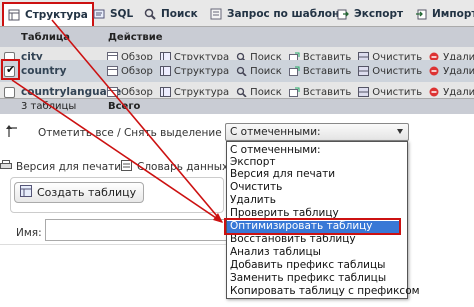 Image resolution: width=474 pixels, height=307 pixels. I want to click on dropdown-option: Очистить, so click(256, 187).